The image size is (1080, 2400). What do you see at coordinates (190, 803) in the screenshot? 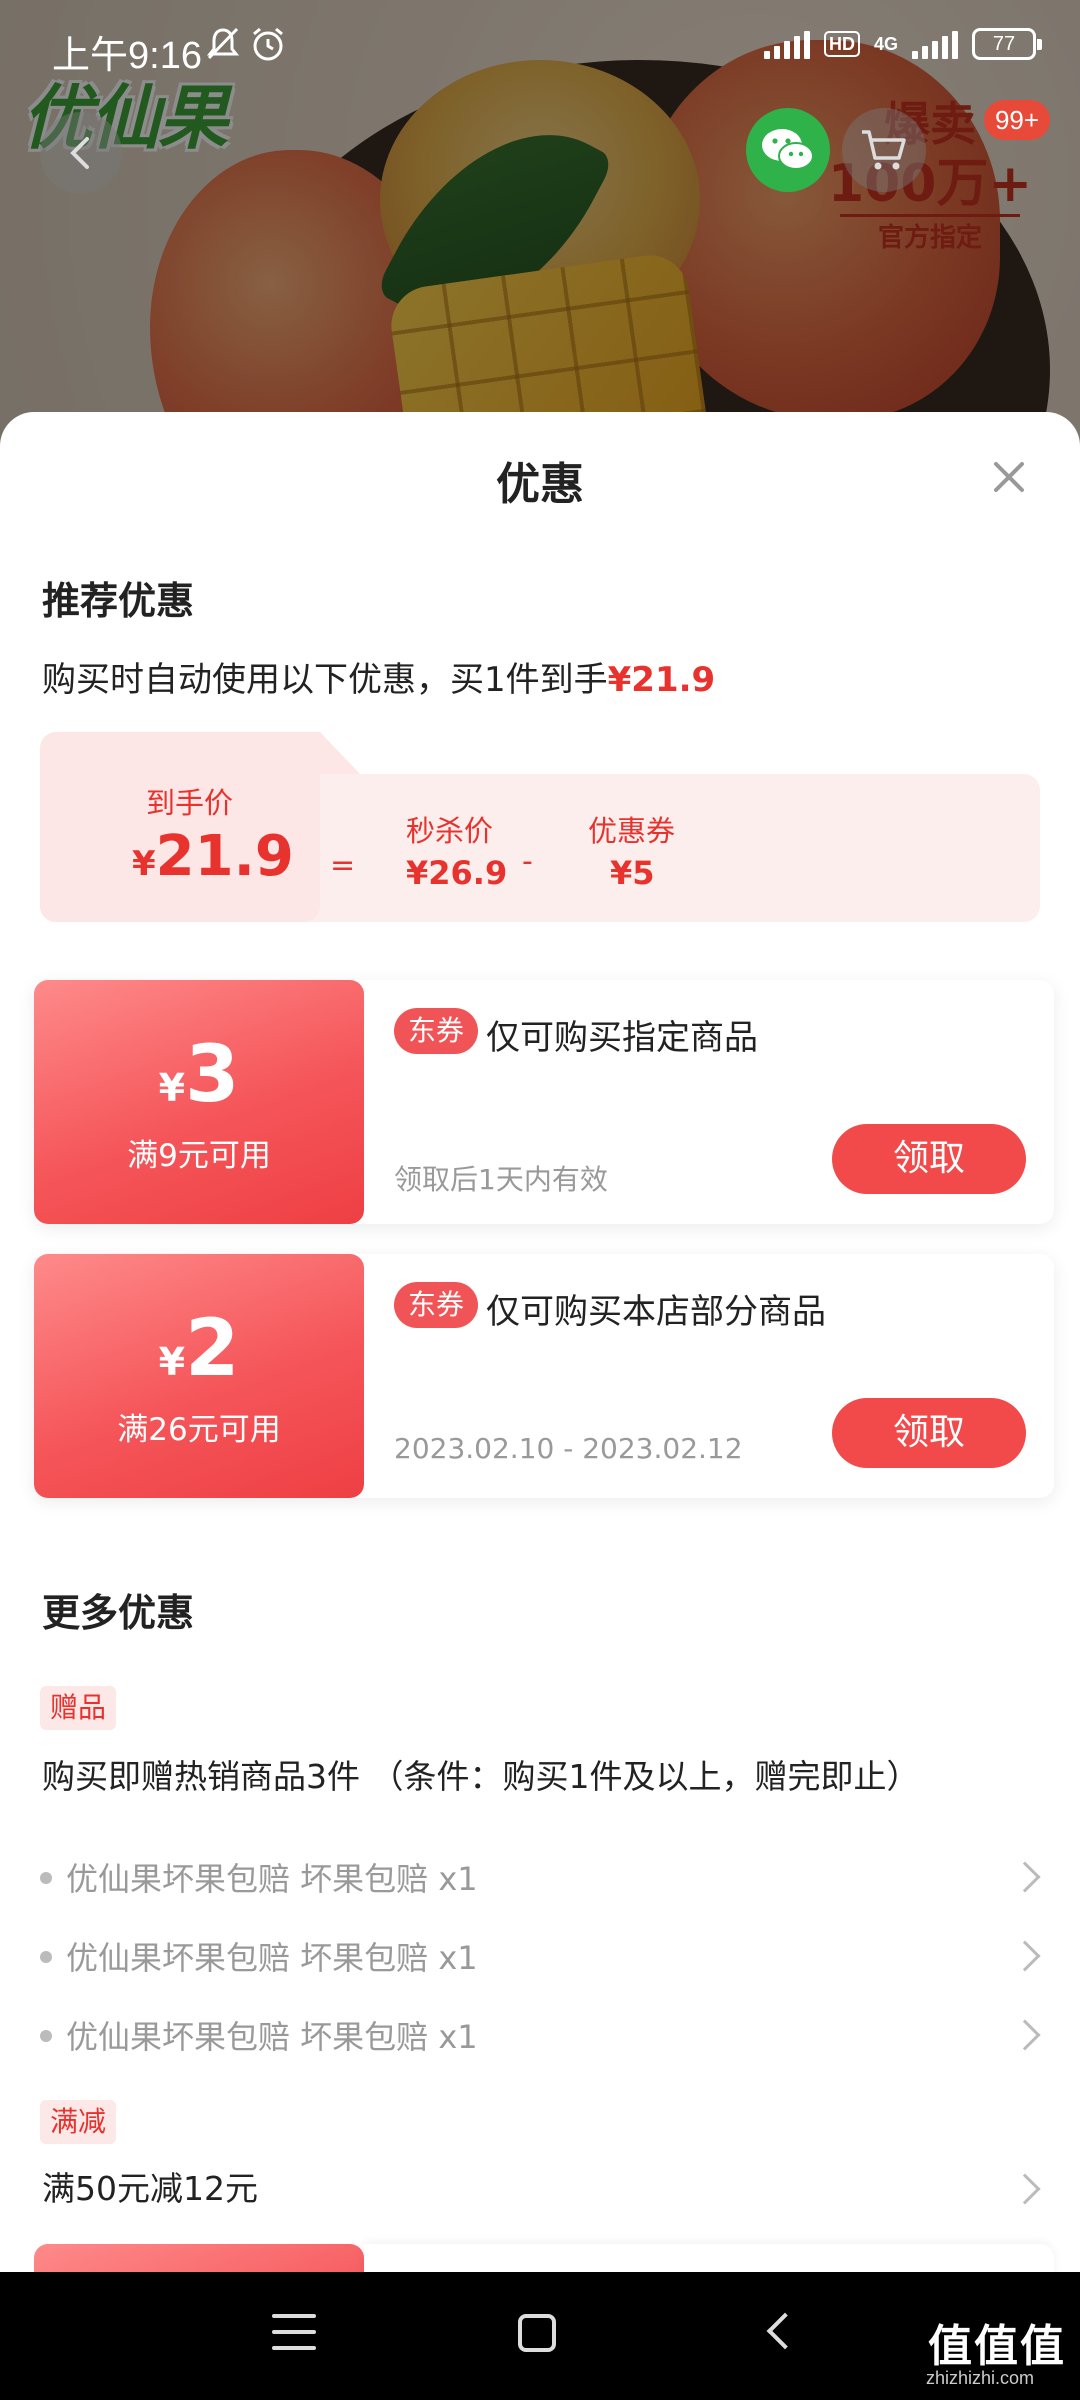
I see `final-price-label: 到手价` at bounding box center [190, 803].